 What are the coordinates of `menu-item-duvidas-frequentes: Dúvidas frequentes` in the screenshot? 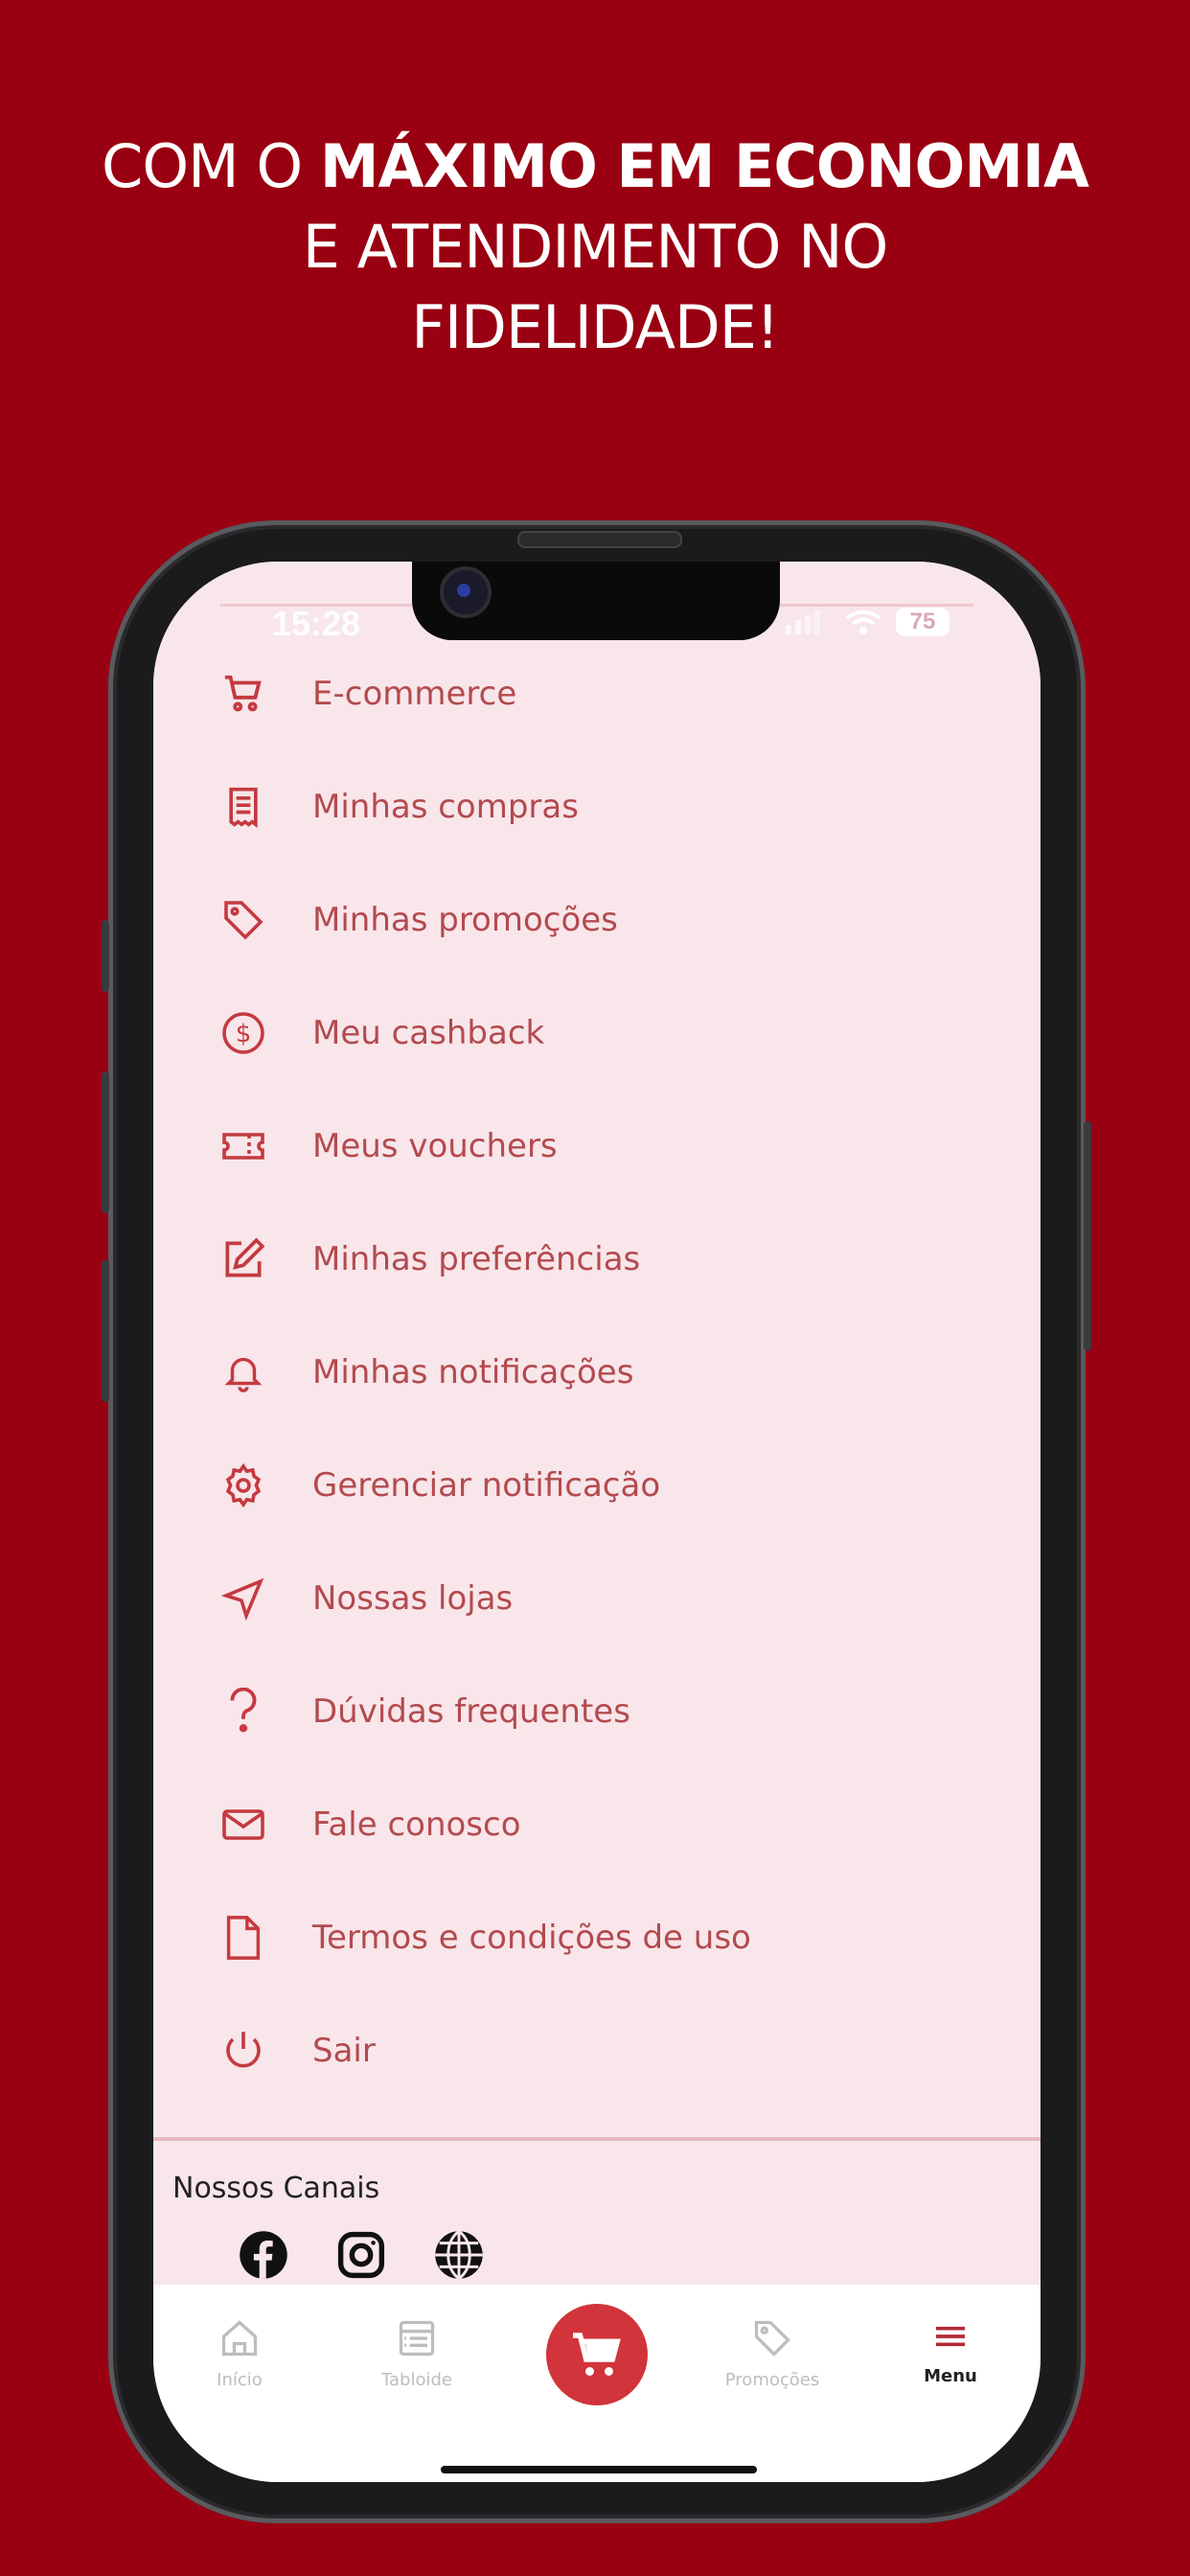 It's located at (597, 1711).